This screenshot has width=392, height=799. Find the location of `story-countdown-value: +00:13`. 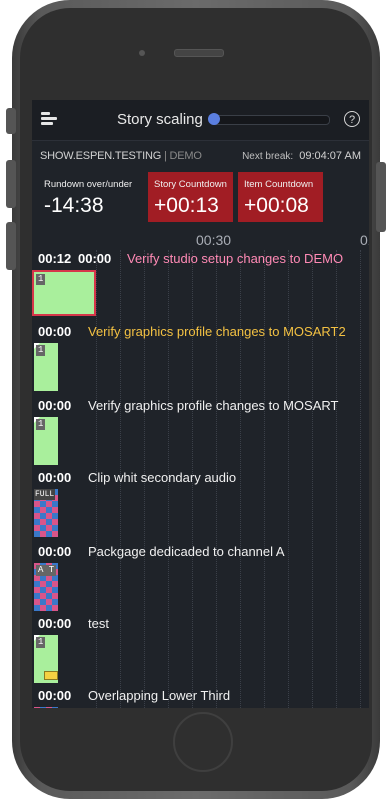

story-countdown-value: +00:13 is located at coordinates (186, 205).